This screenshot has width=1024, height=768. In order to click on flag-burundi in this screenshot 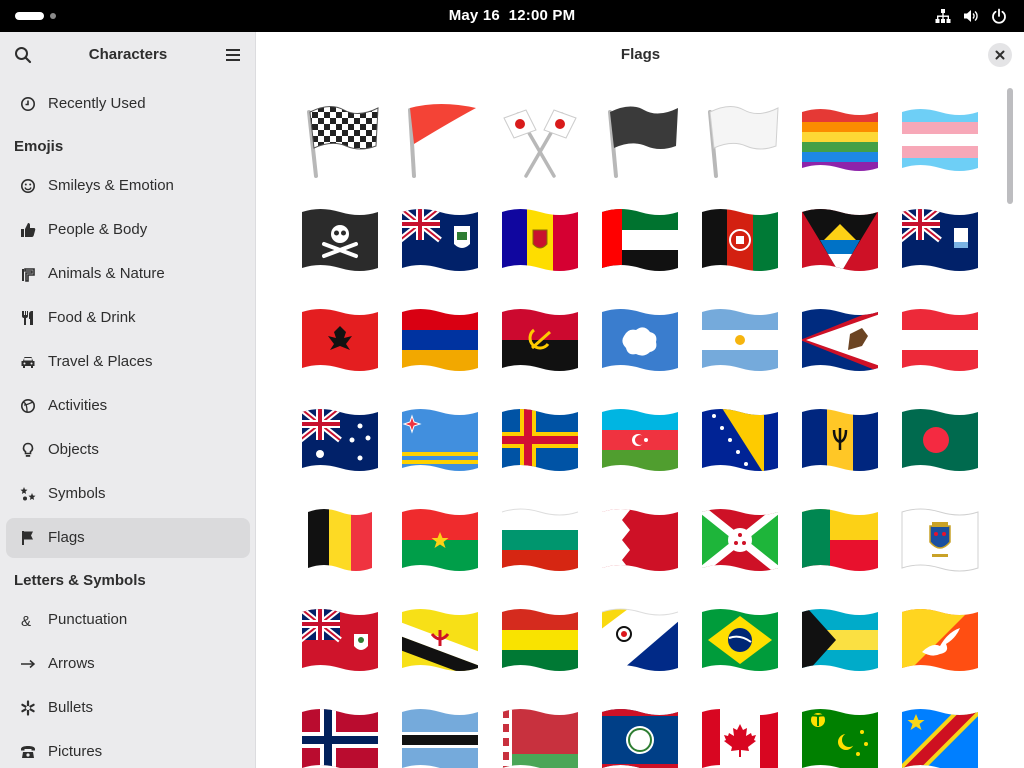, I will do `click(740, 540)`.